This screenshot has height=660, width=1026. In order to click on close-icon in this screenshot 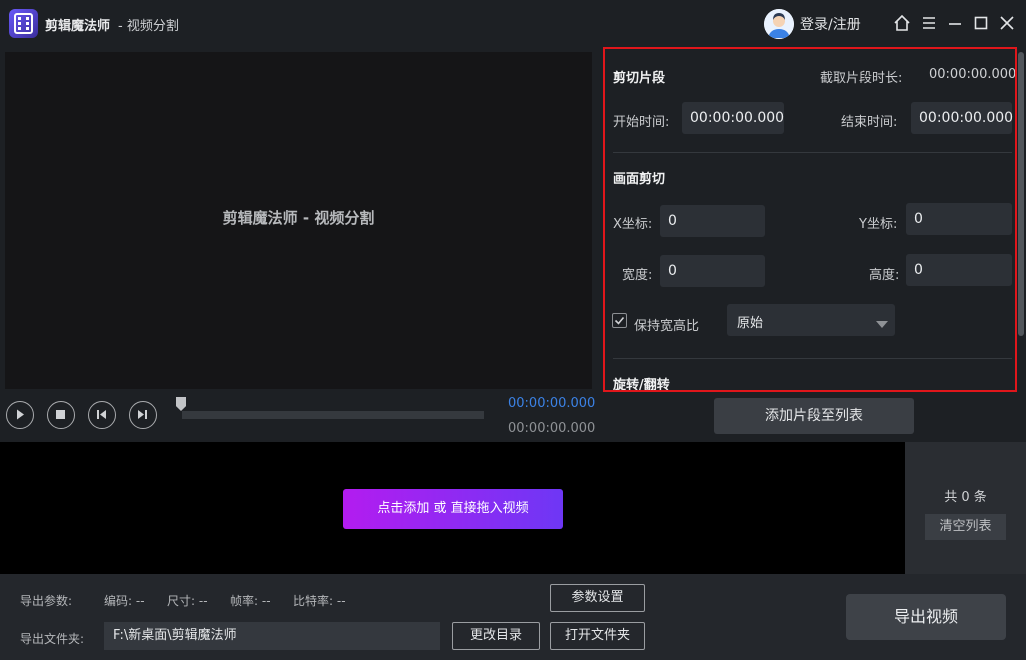, I will do `click(1007, 23)`.